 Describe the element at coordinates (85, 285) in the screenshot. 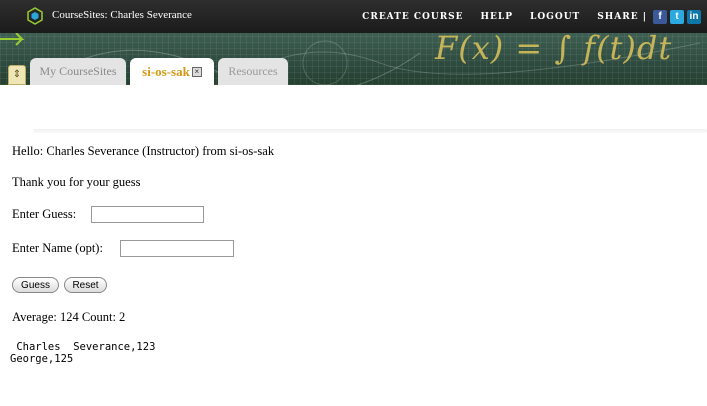

I see `reset-button: Reset` at that location.